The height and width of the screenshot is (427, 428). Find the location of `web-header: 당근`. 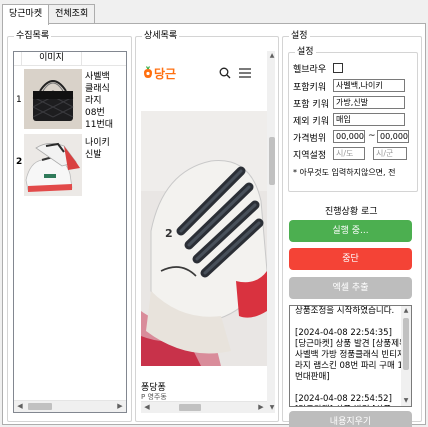

web-header: 당근 is located at coordinates (204, 69).